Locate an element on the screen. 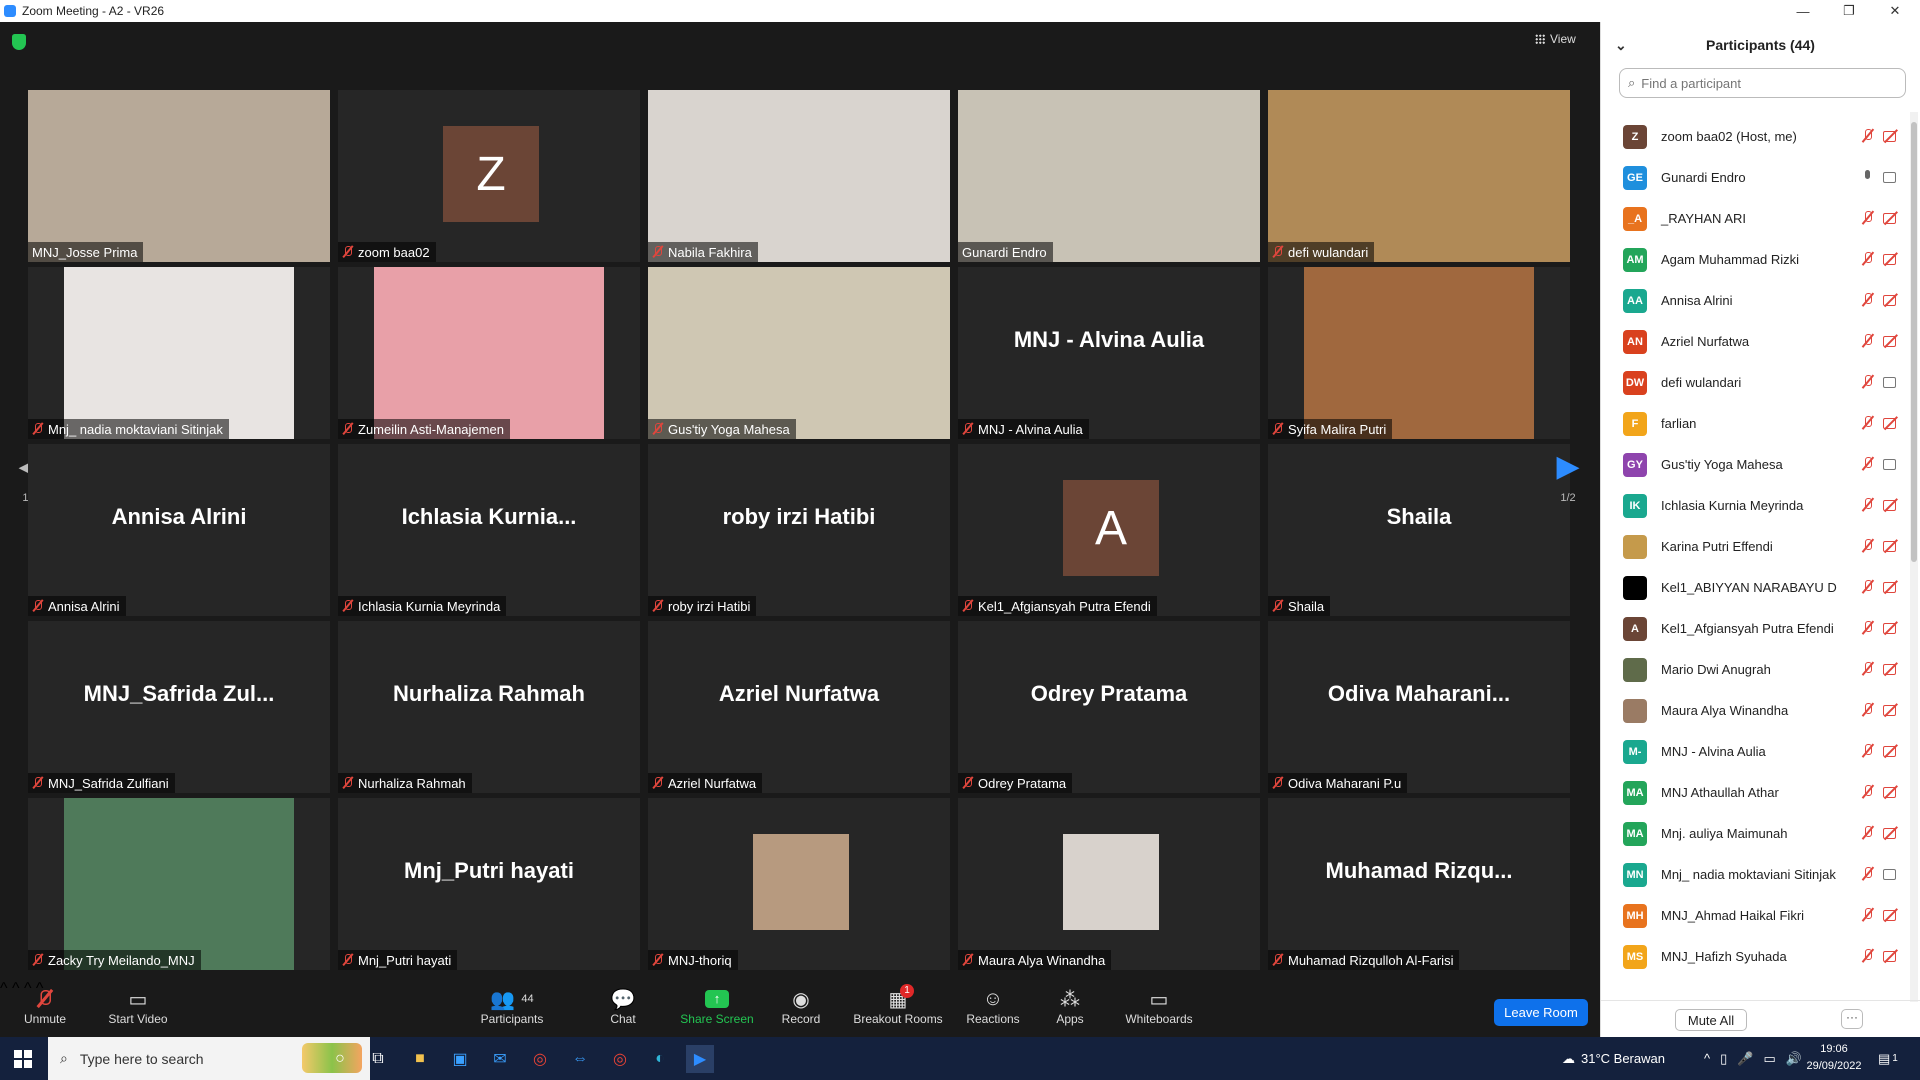 Image resolution: width=1920 pixels, height=1080 pixels. participant-display-name: Nurhaliza Rahmah is located at coordinates (489, 693).